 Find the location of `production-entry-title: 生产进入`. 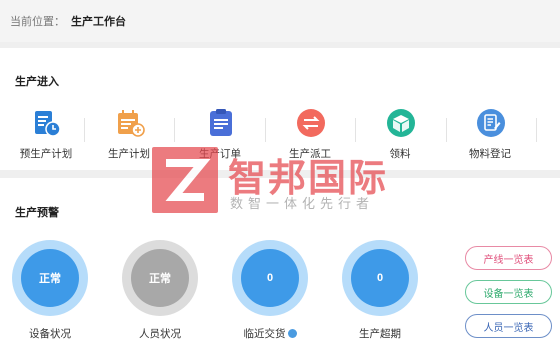

production-entry-title: 生产进入 is located at coordinates (37, 82).